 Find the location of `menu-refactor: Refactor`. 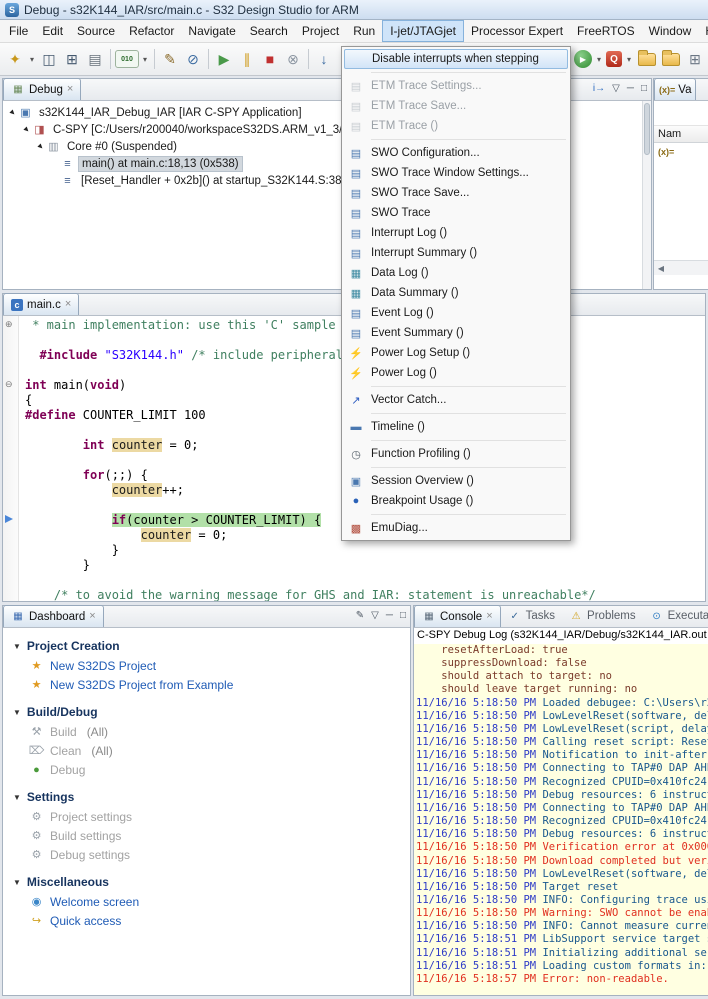

menu-refactor: Refactor is located at coordinates (151, 31).